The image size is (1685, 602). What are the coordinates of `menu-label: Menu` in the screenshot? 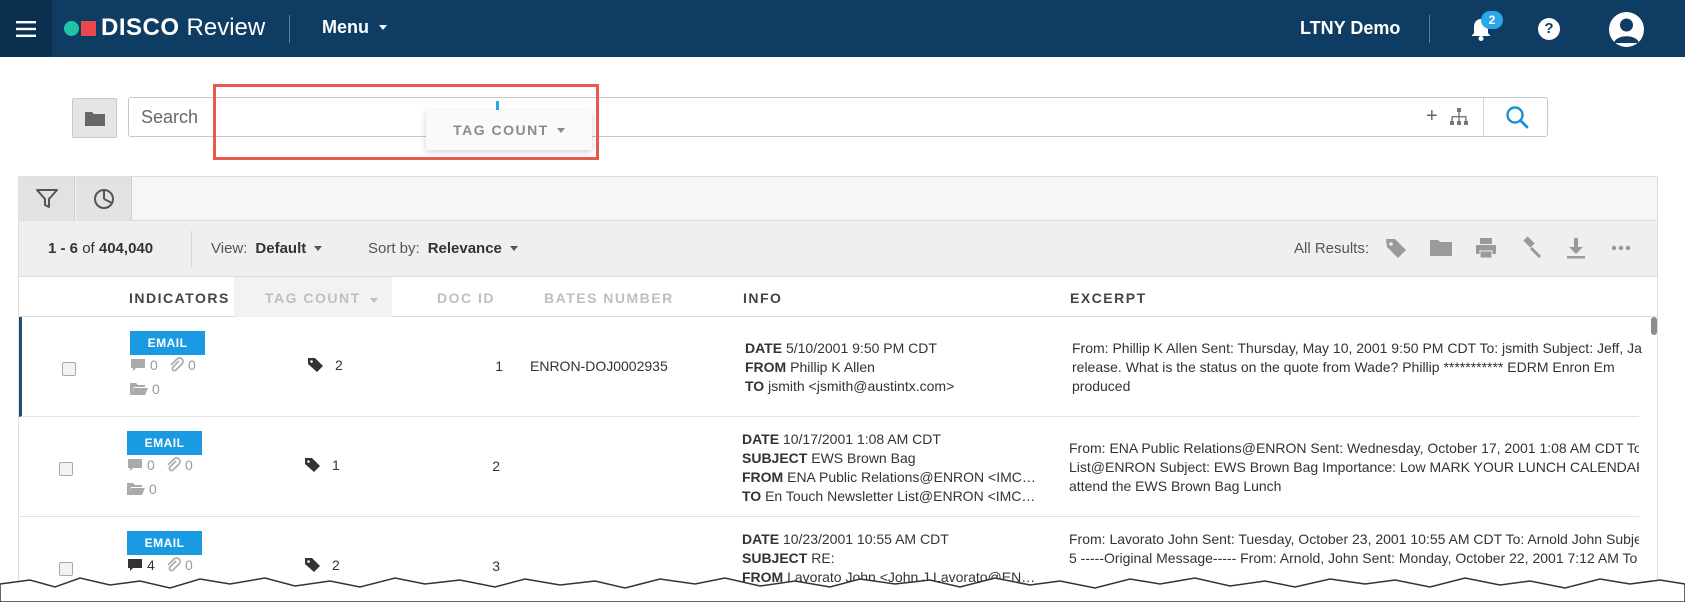 It's located at (345, 27).